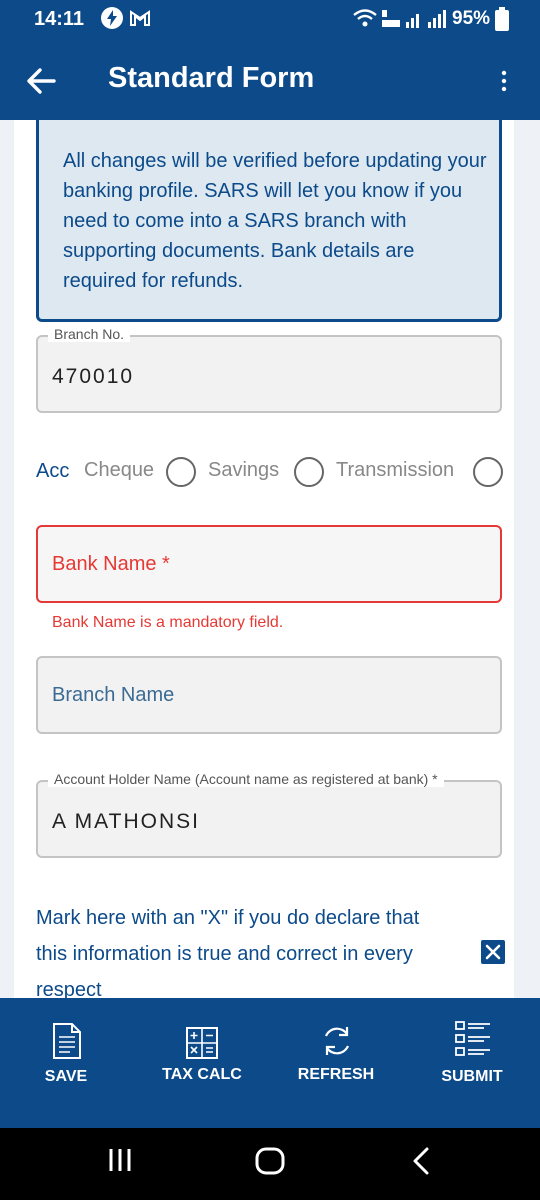 The height and width of the screenshot is (1200, 540). I want to click on save-button: SAVE, so click(66, 1063).